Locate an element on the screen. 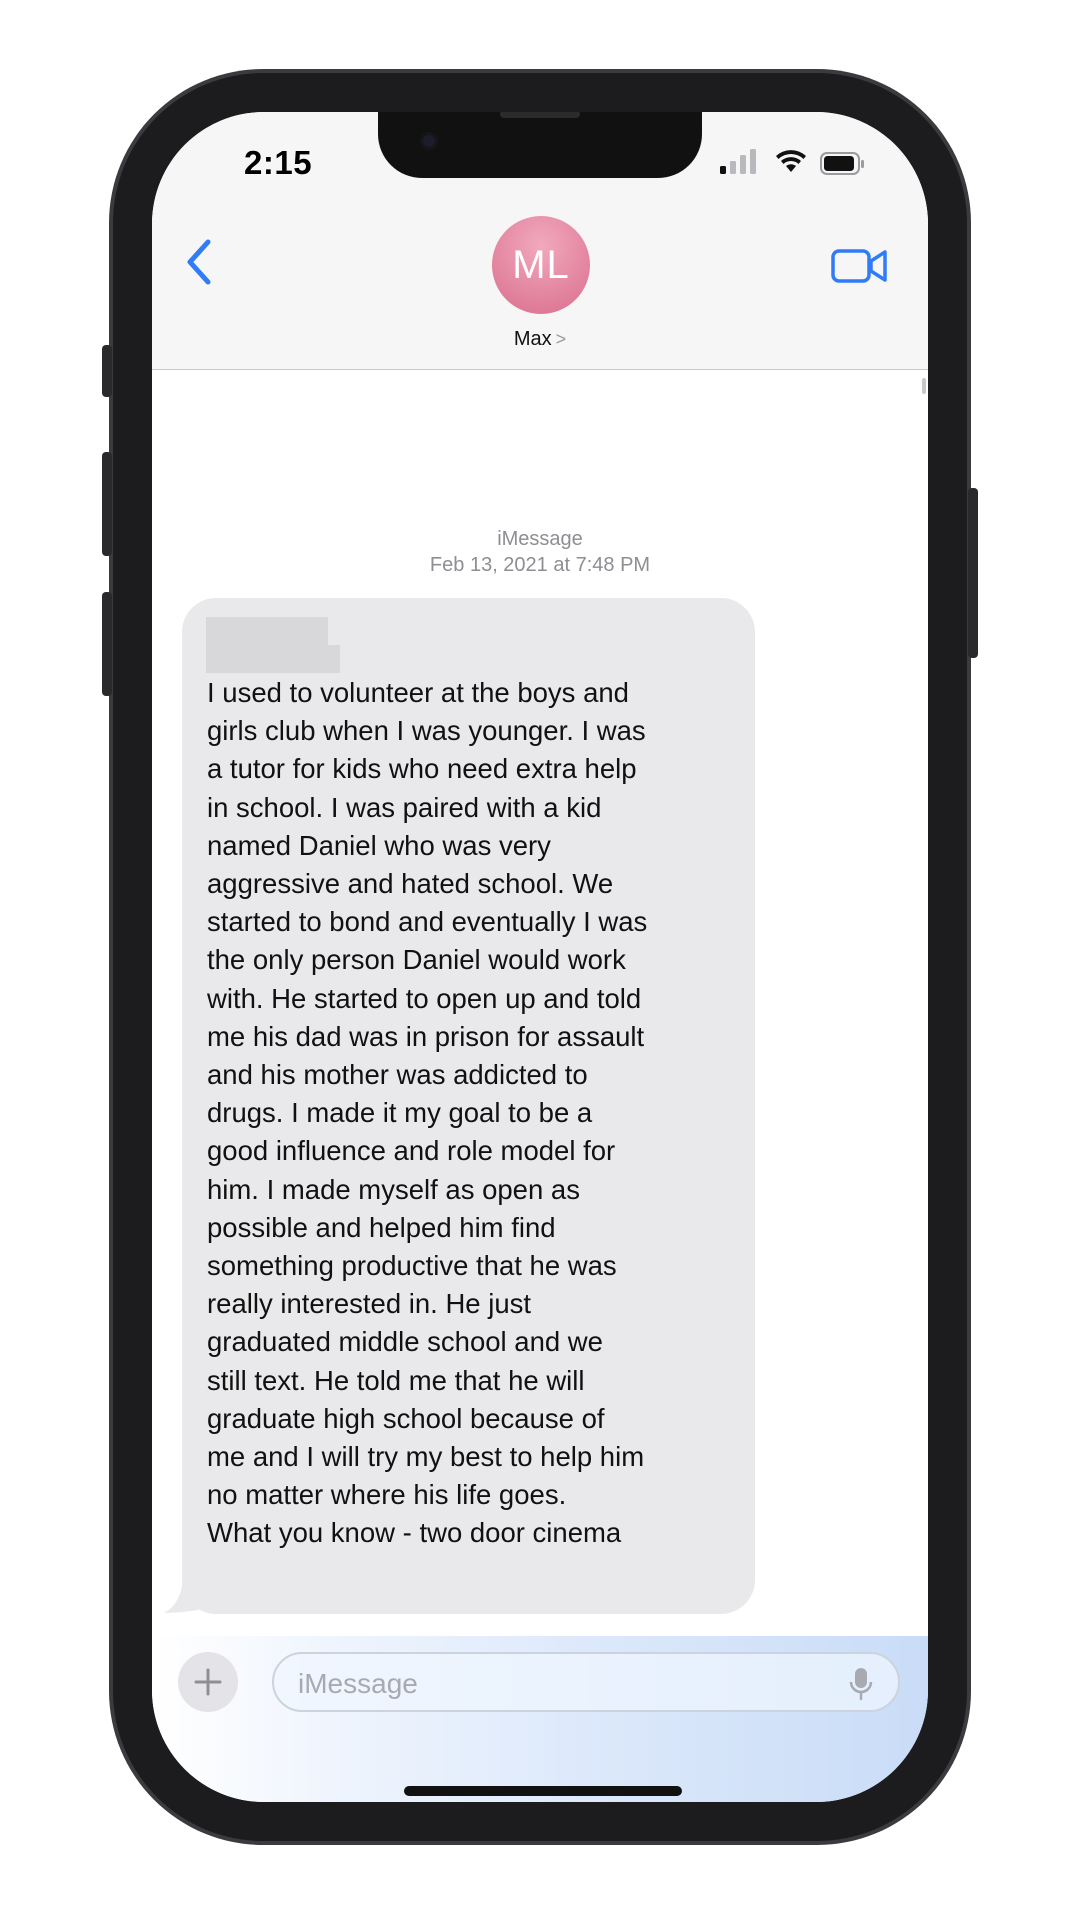  back-button is located at coordinates (200, 262).